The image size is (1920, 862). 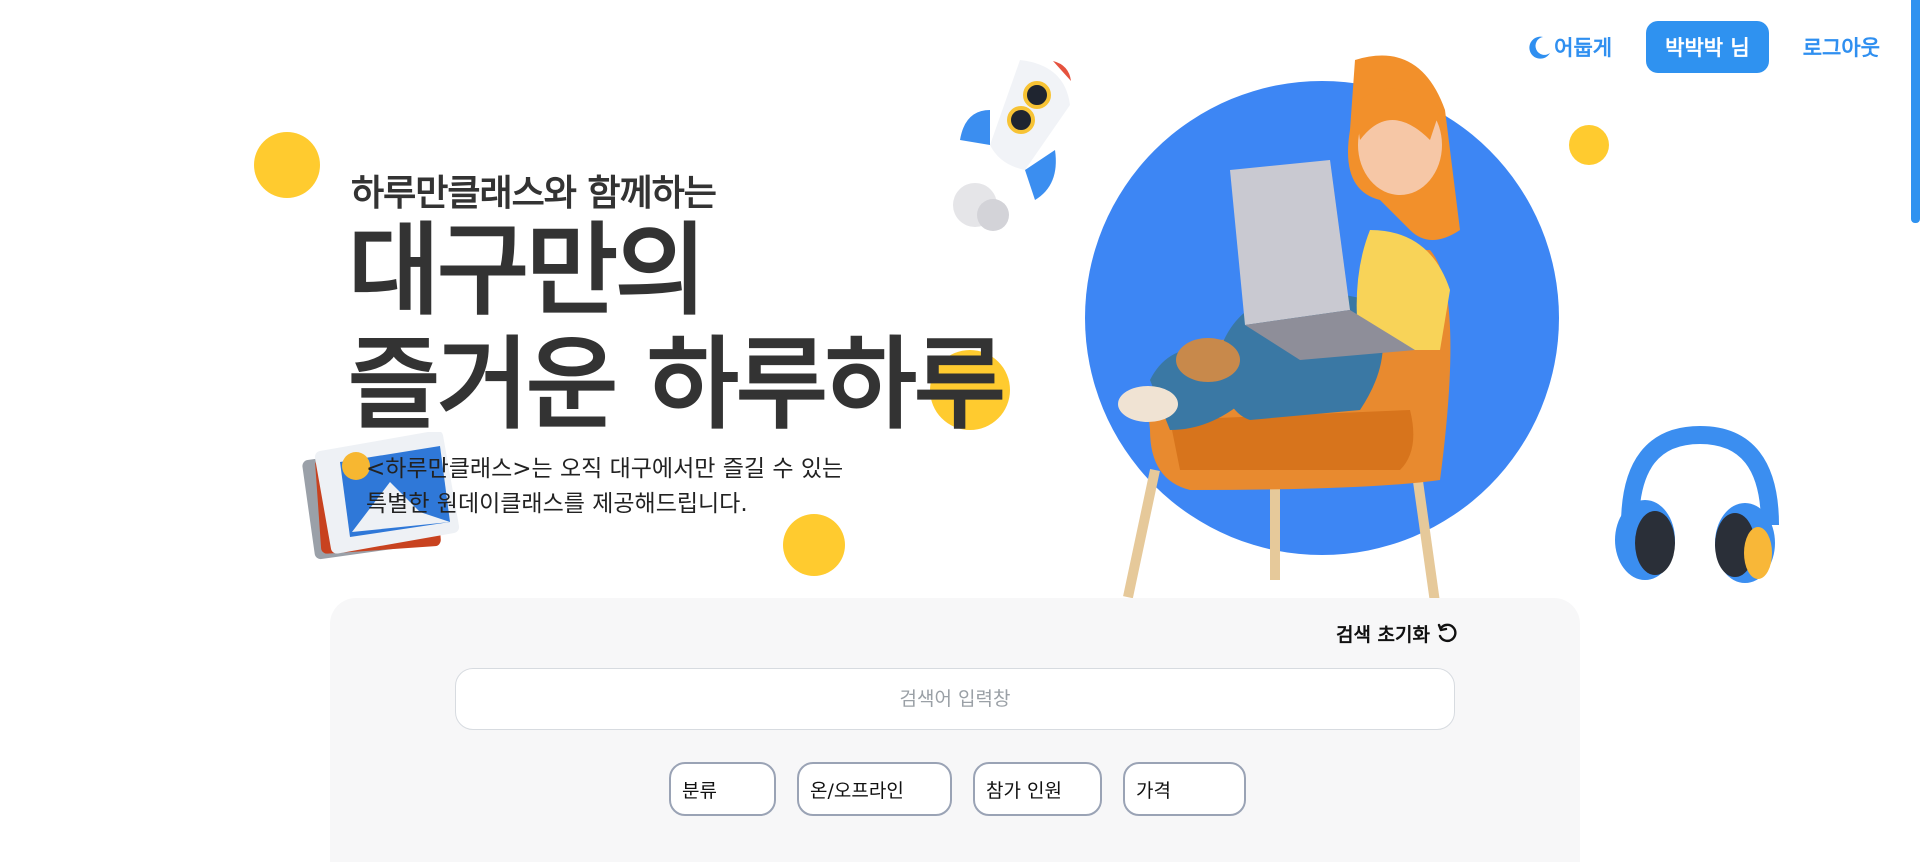 I want to click on reset-search-button: 검색 초기화, so click(x=1397, y=633).